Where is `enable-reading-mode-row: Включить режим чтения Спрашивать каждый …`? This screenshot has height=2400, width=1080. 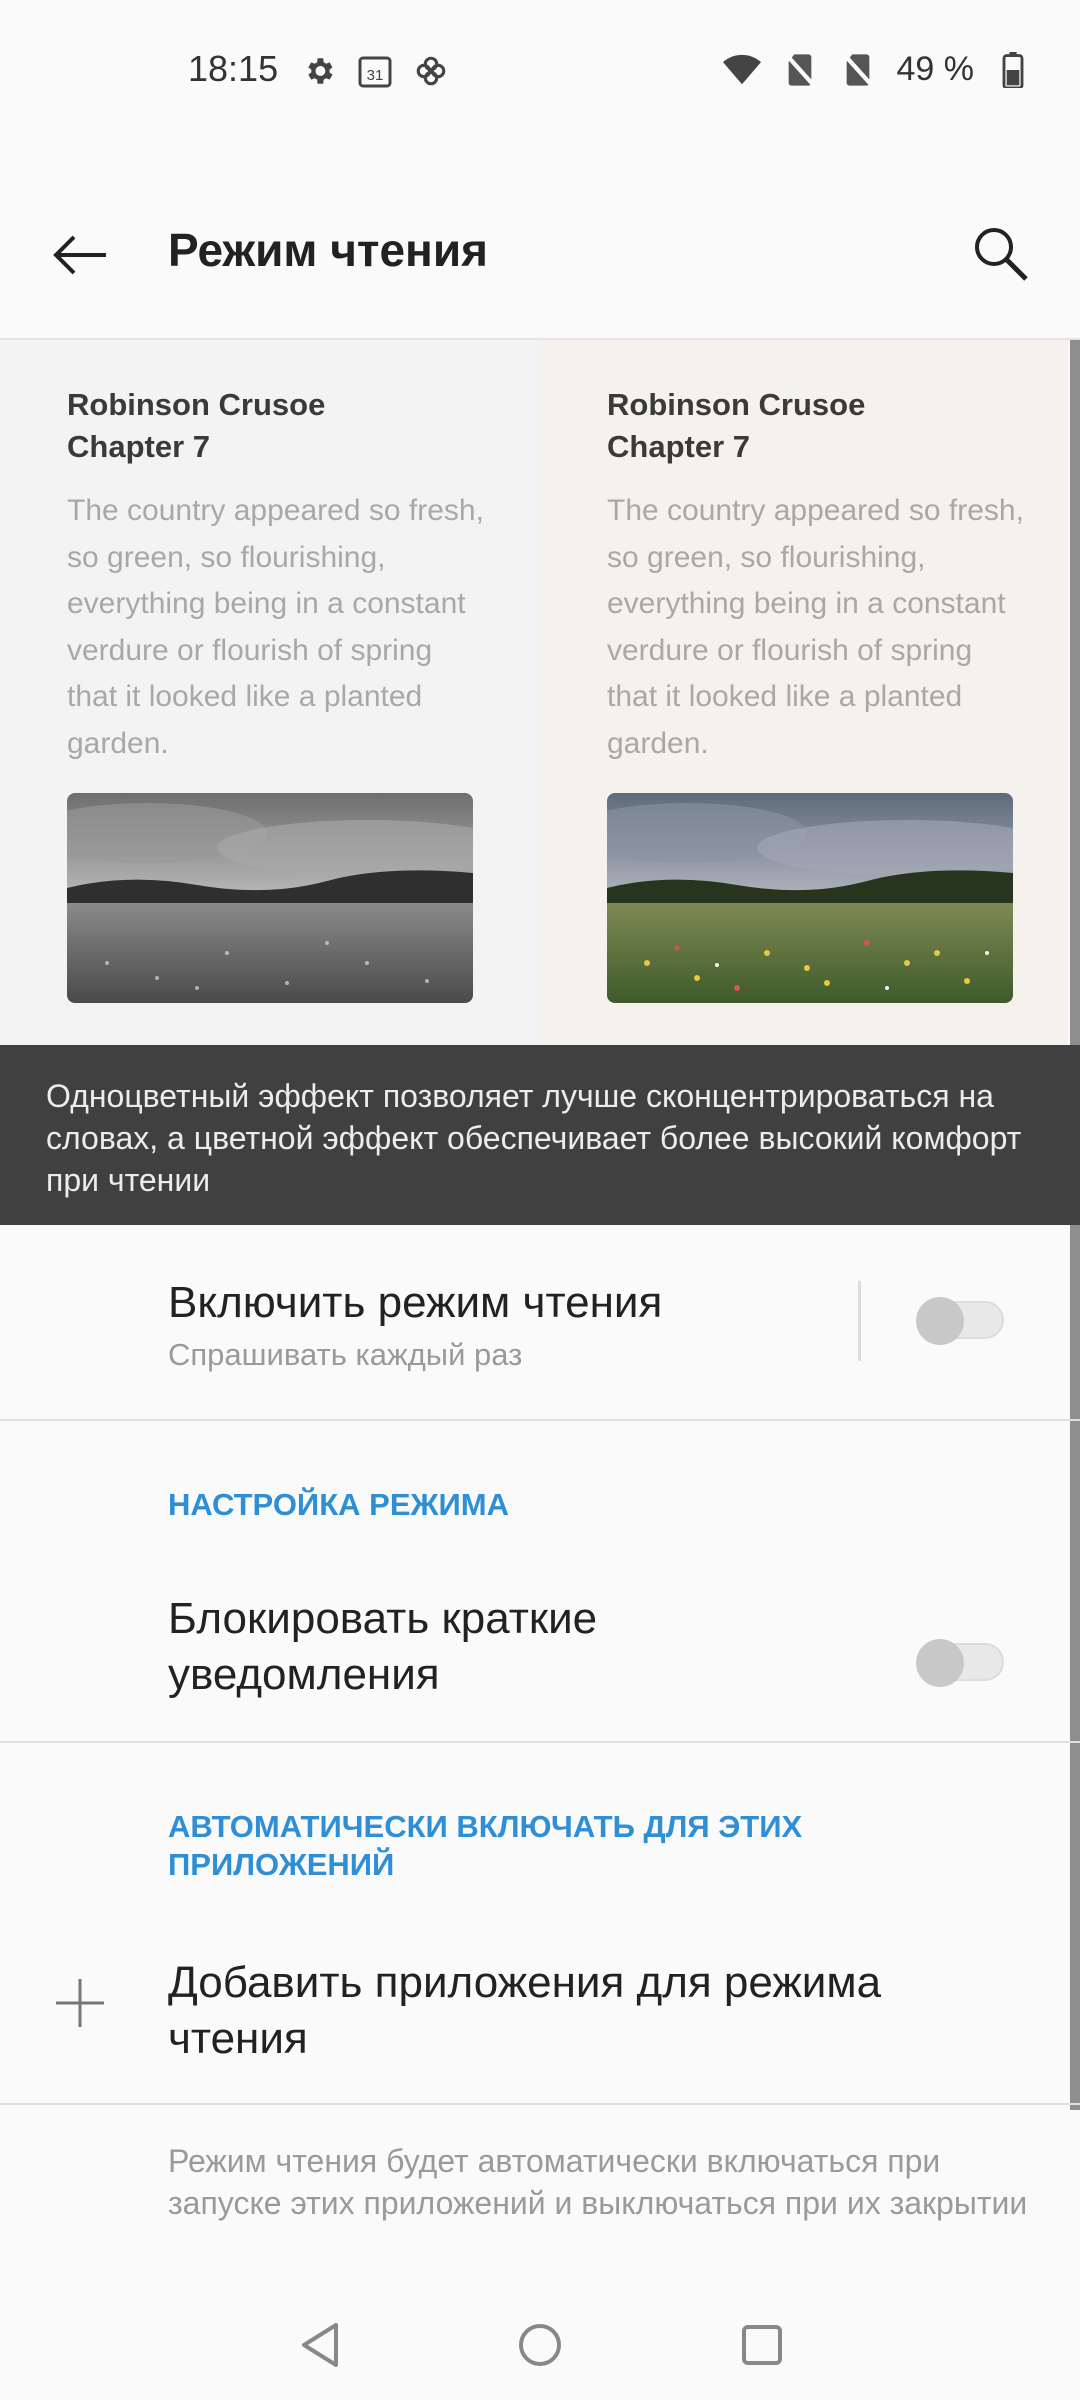 enable-reading-mode-row: Включить режим чтения Спрашивать каждый … is located at coordinates (540, 1322).